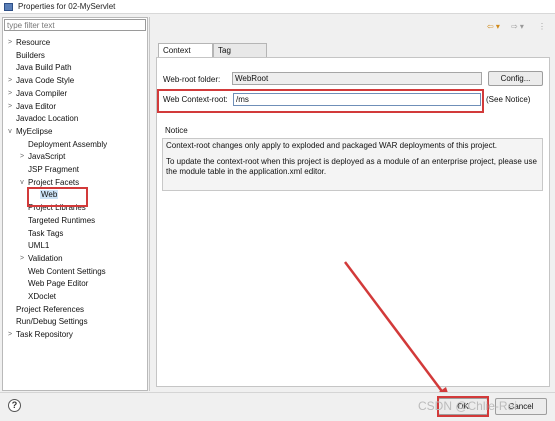  I want to click on tree-item-label: Project References, so click(50, 309).